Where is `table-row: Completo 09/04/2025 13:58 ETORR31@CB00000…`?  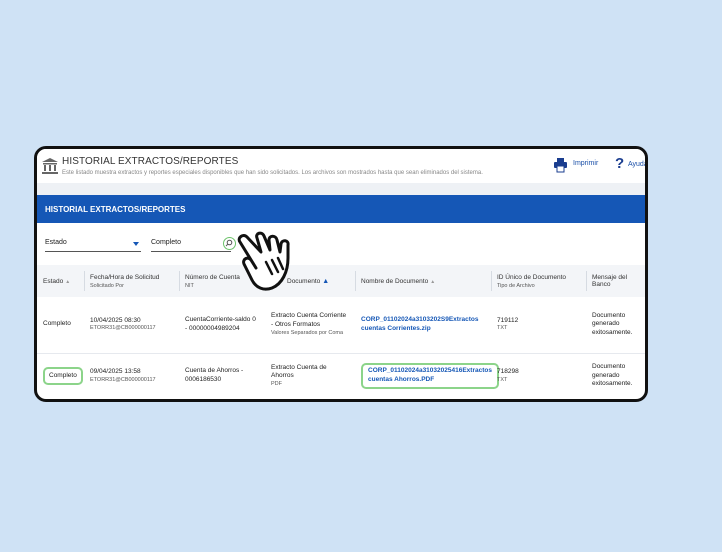
table-row: Completo 09/04/2025 13:58 ETORR31@CB00000… is located at coordinates (341, 376).